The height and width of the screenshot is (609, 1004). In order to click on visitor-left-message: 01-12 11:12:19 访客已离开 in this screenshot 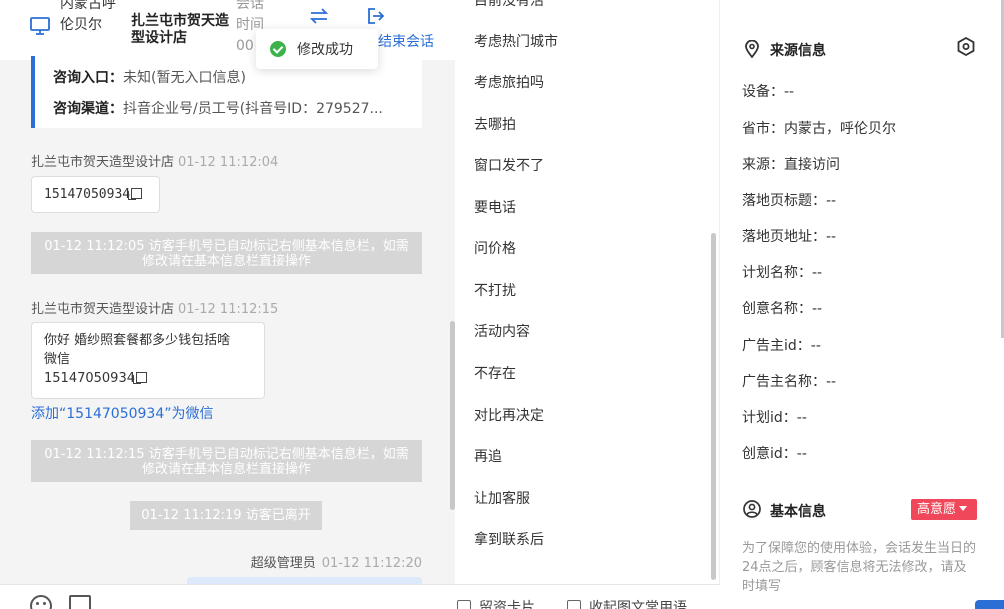, I will do `click(226, 515)`.